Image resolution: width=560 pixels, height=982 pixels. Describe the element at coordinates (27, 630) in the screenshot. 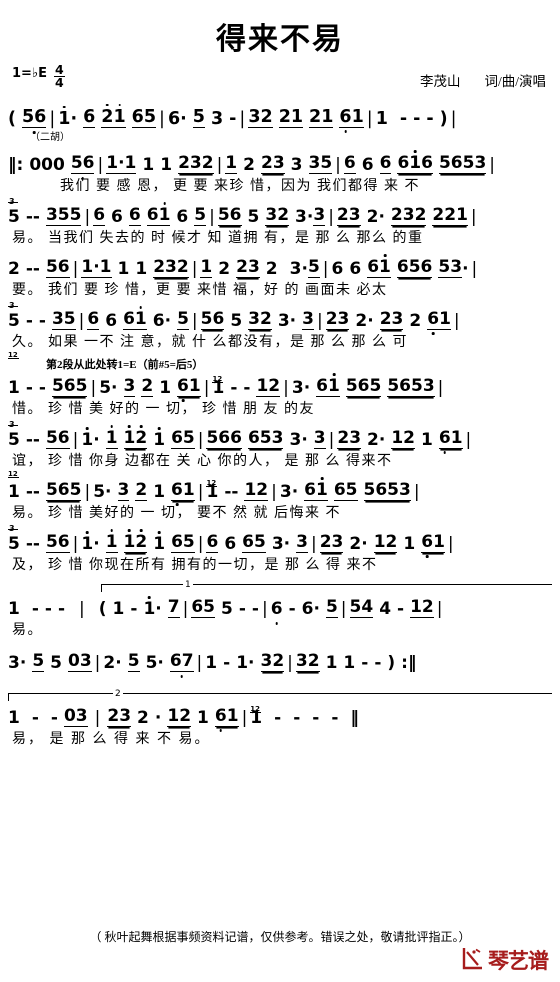

I see `lyrics-text: 易。` at that location.